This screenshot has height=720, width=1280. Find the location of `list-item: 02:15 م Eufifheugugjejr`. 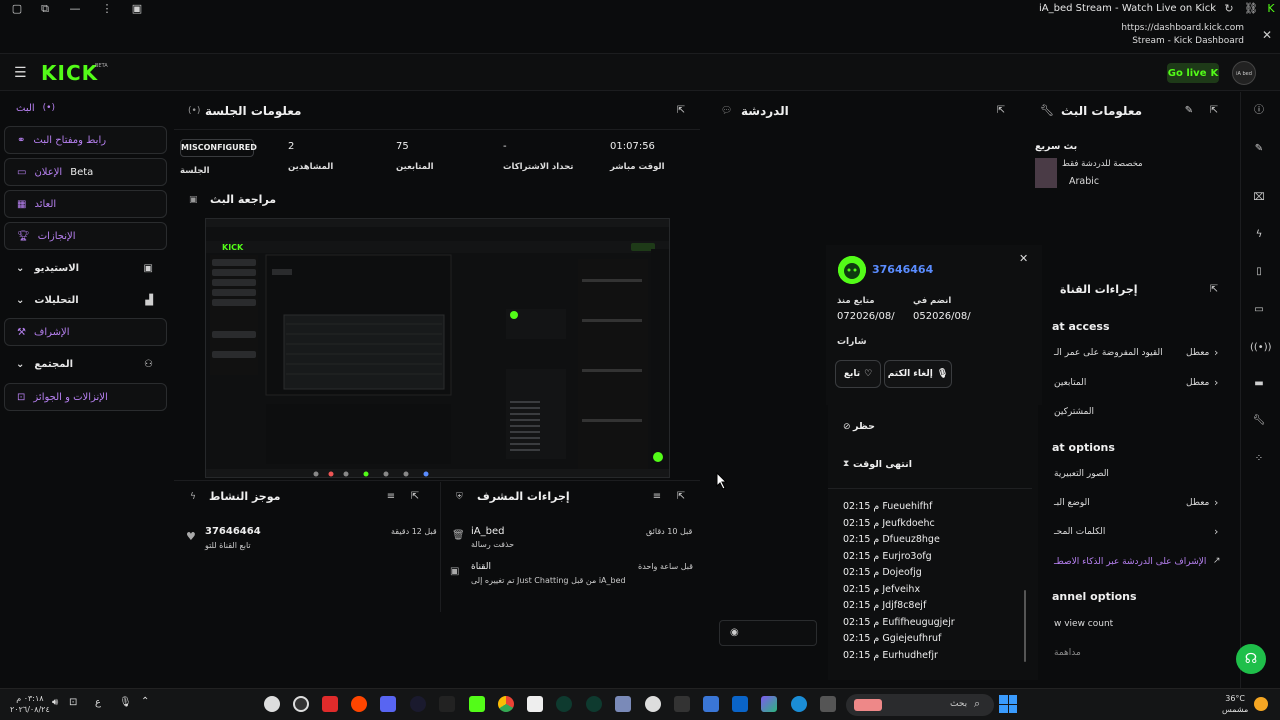

list-item: 02:15 م Eufifheugugjejr is located at coordinates (899, 622).